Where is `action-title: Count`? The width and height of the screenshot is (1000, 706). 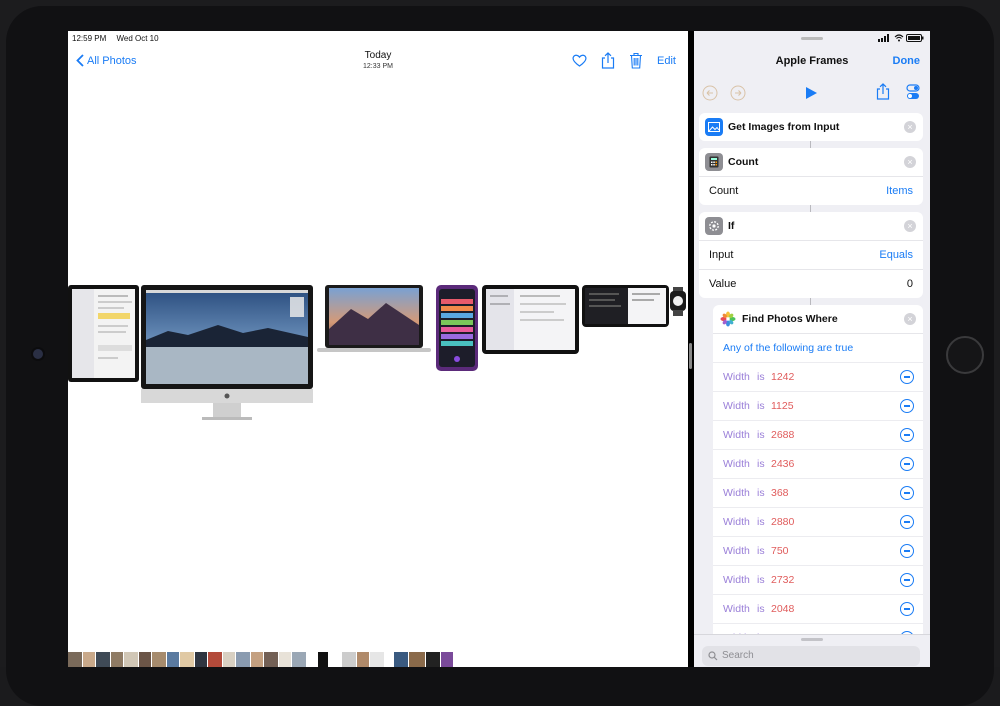
action-title: Count is located at coordinates (743, 162).